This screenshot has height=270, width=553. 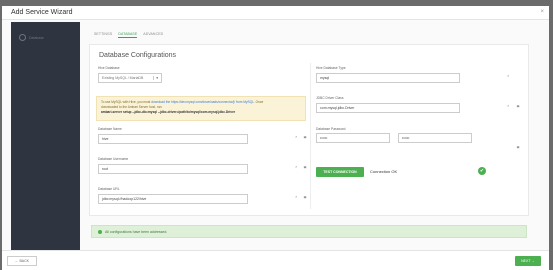 I want to click on tab-settings: SETTINGS, so click(x=103, y=35).